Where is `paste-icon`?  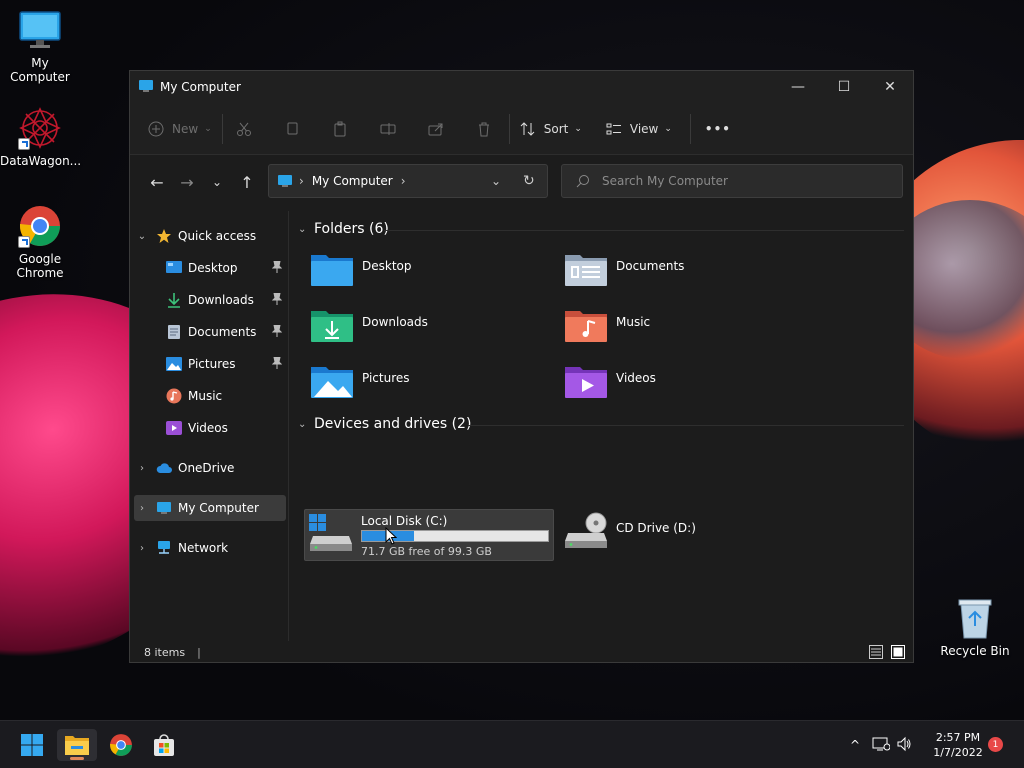 paste-icon is located at coordinates (340, 129).